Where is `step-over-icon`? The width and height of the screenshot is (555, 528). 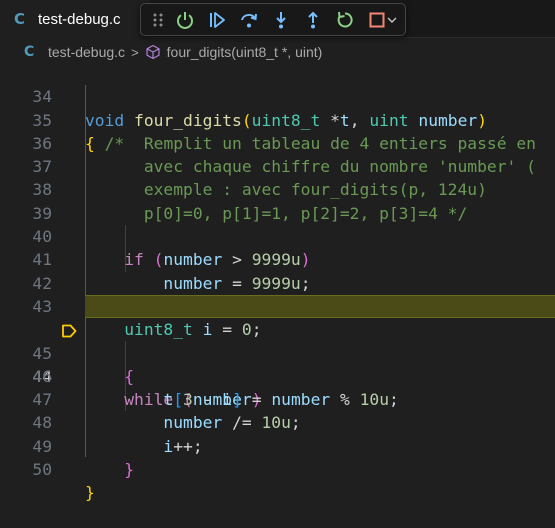 step-over-icon is located at coordinates (249, 20).